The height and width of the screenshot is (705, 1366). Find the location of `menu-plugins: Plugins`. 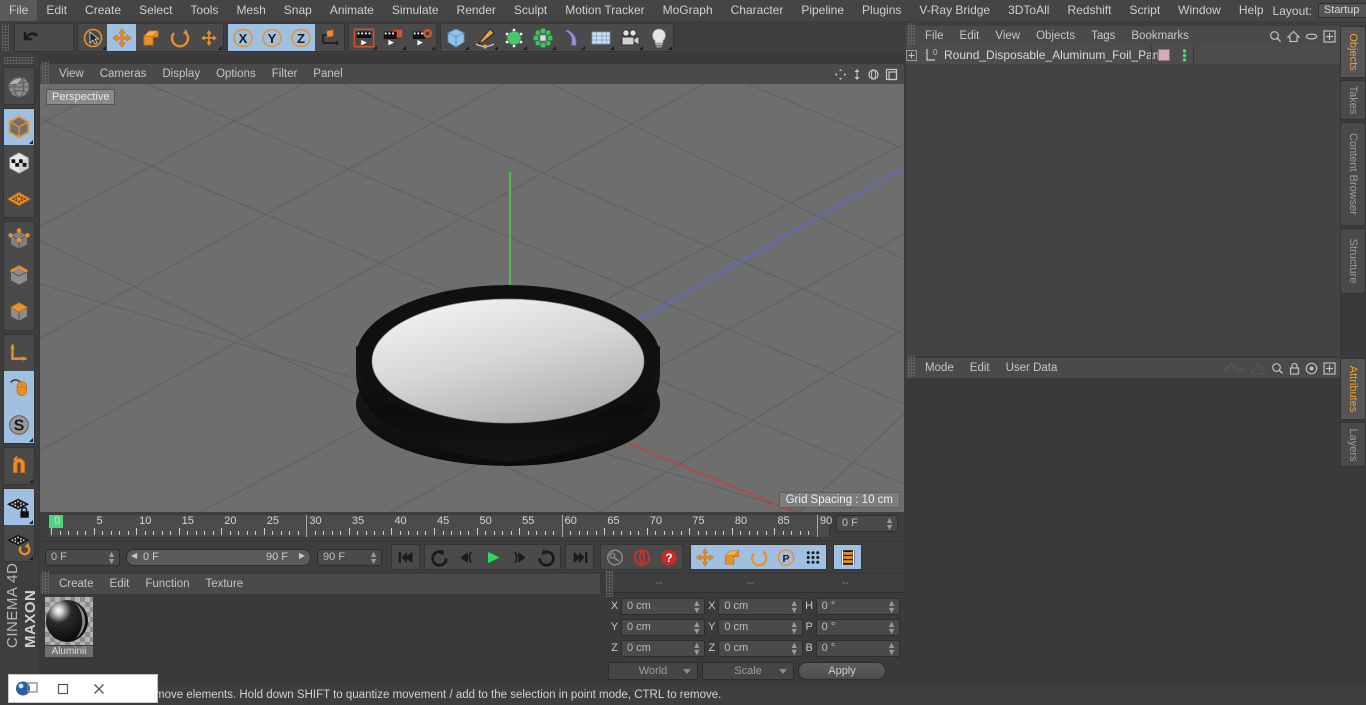

menu-plugins: Plugins is located at coordinates (881, 10).